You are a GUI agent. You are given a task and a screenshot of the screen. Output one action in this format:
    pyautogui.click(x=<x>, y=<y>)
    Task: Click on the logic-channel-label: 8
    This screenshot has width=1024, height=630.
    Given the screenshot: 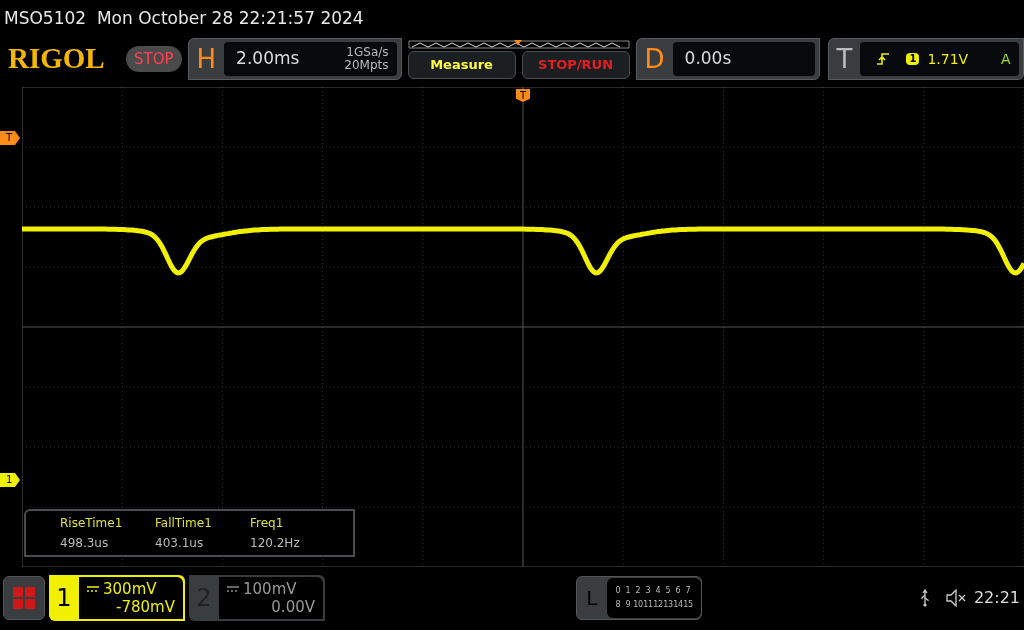 What is the action you would take?
    pyautogui.click(x=618, y=605)
    